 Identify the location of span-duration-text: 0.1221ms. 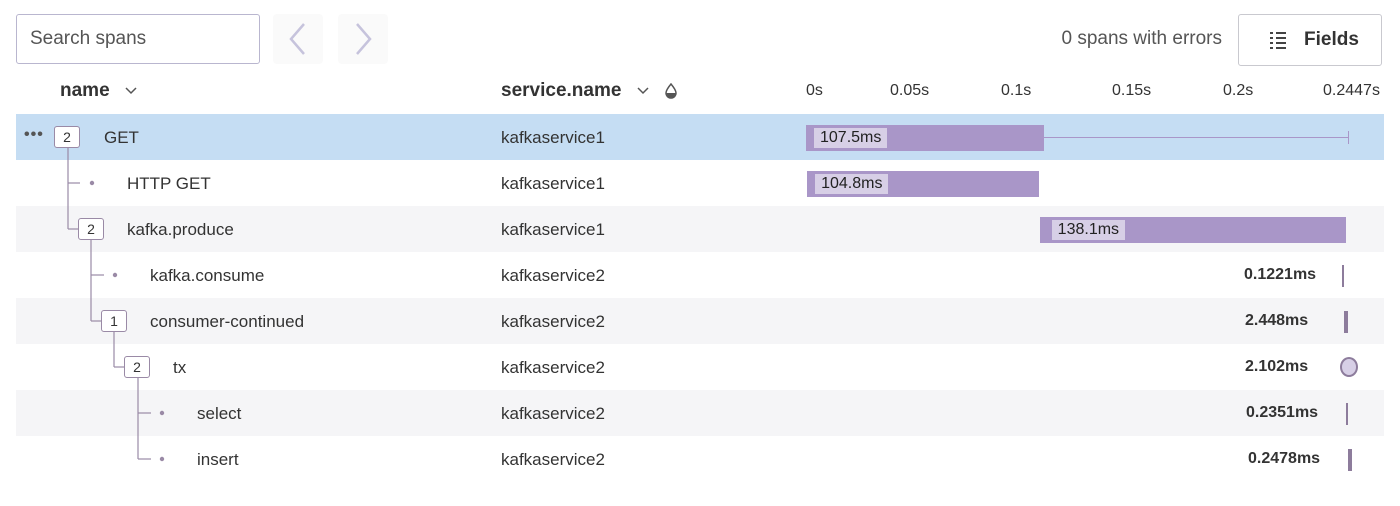
(1280, 274).